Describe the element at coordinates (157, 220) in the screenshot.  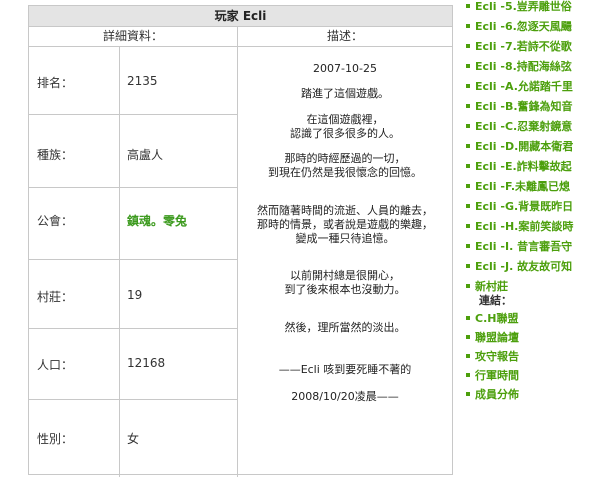
I see `guild-link: 鎮魂。零兔` at that location.